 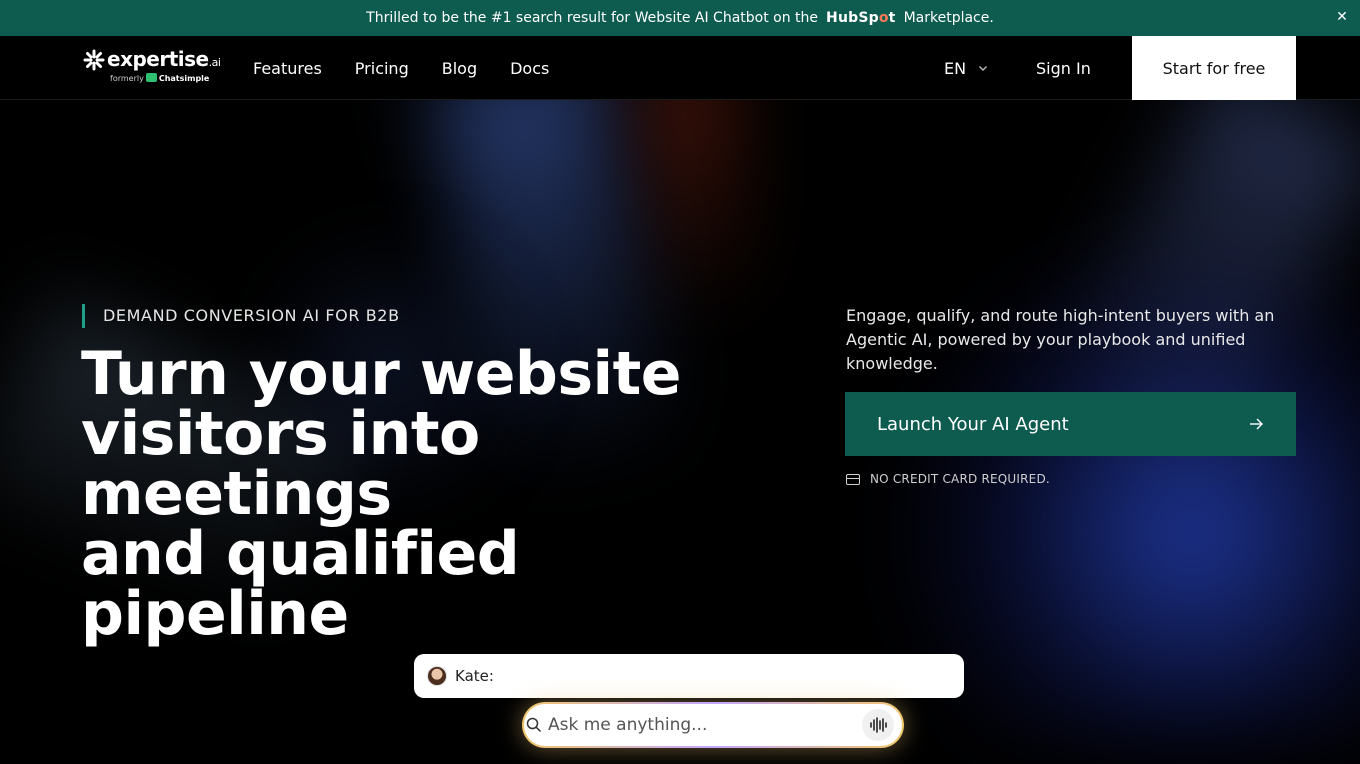 What do you see at coordinates (241, 316) in the screenshot?
I see `hero-eyebrow: DEMAND CONVERSION AI FOR B2B` at bounding box center [241, 316].